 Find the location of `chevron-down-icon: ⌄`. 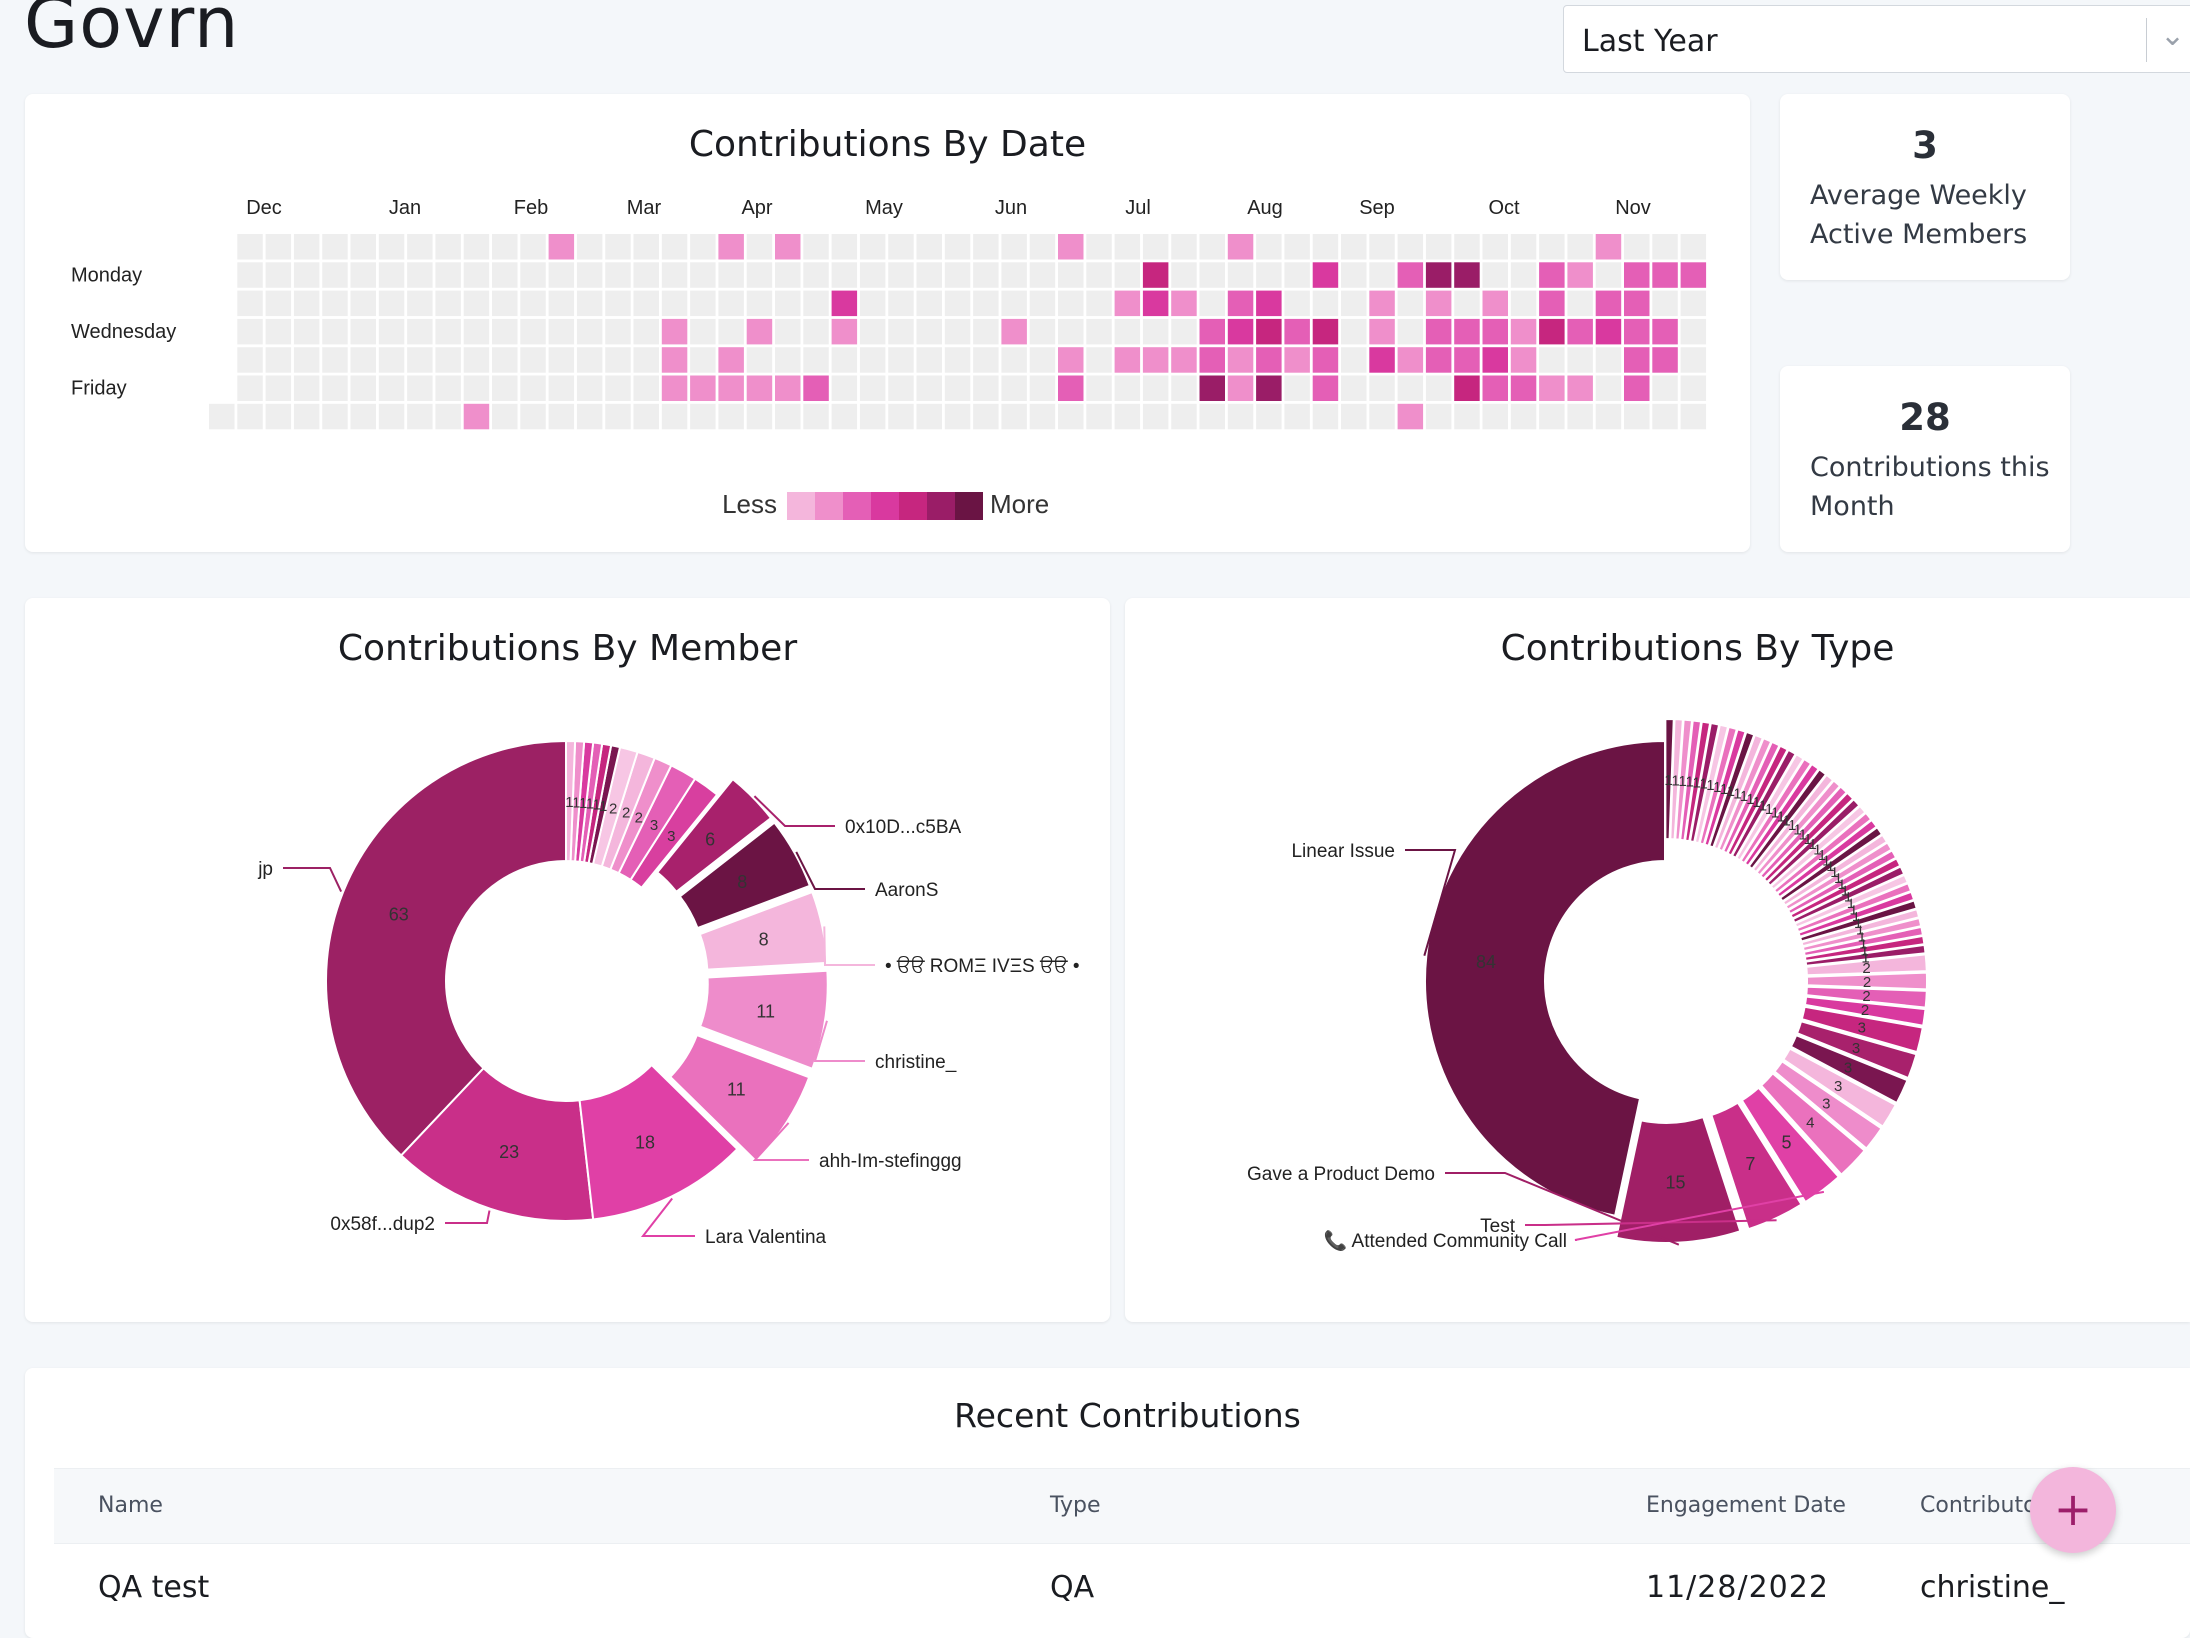

chevron-down-icon: ⌄ is located at coordinates (2172, 35).